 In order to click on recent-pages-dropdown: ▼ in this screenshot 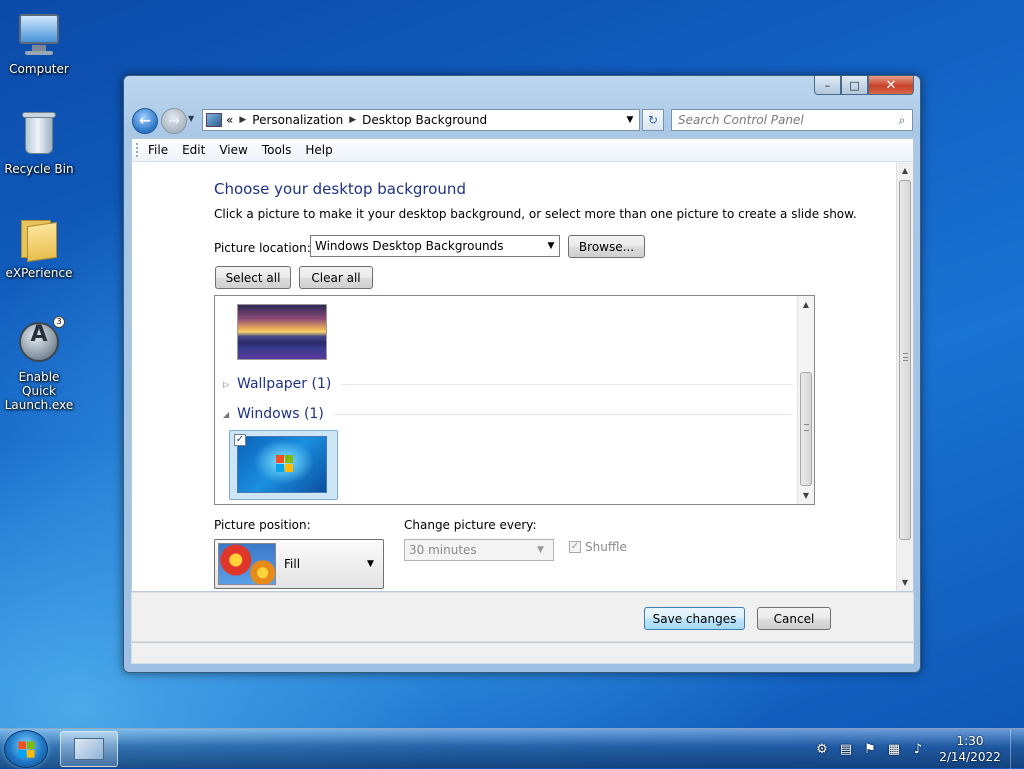, I will do `click(191, 118)`.